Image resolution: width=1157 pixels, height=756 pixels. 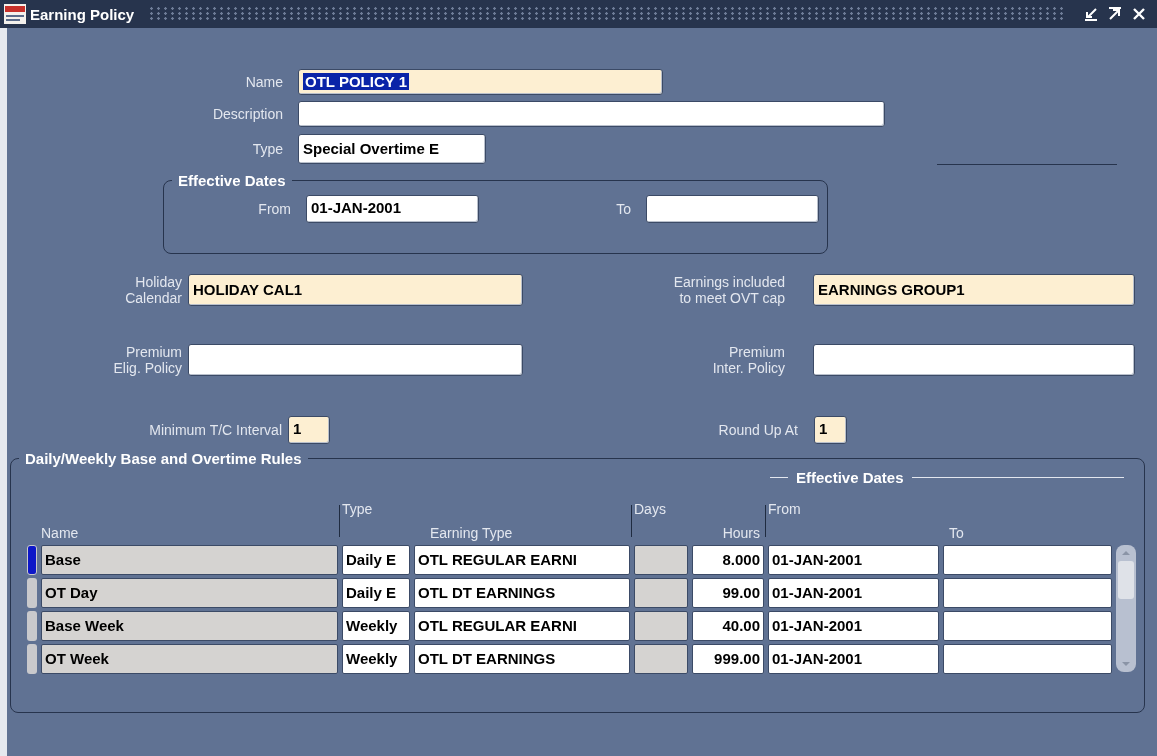 I want to click on scrollbar, so click(x=1126, y=608).